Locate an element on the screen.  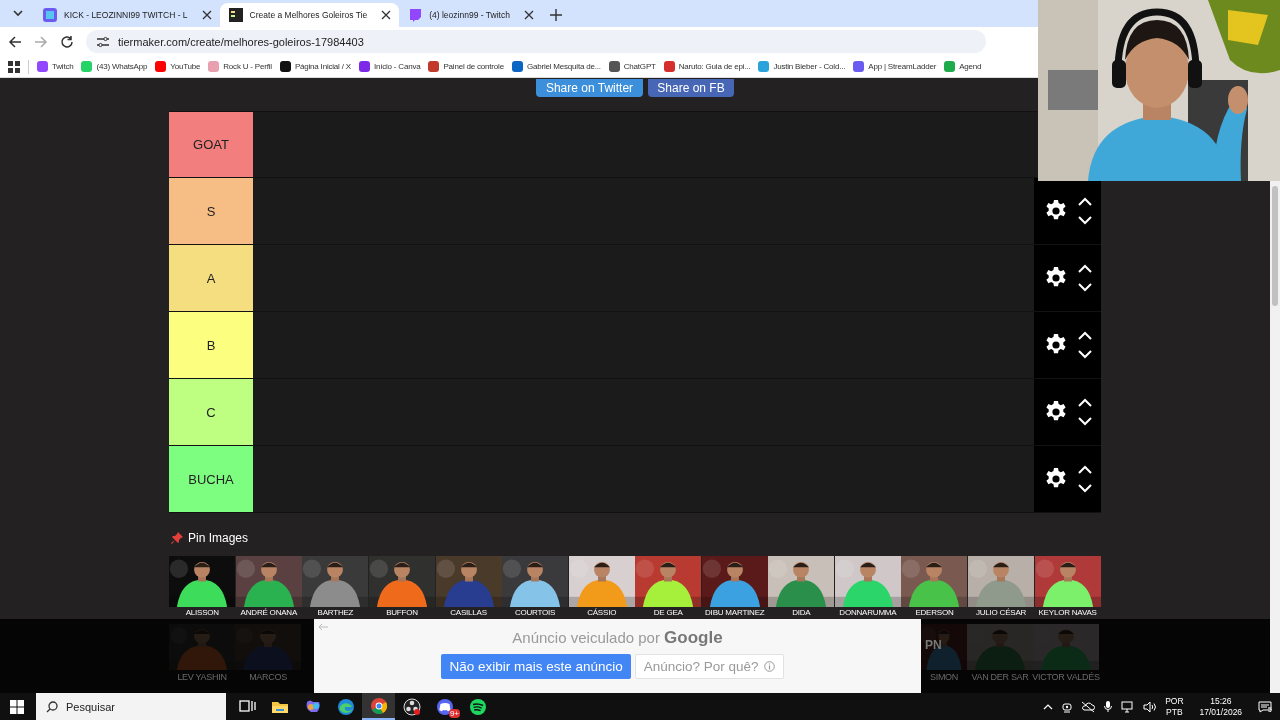
image-caption: ALISSON is located at coordinates (202, 612).